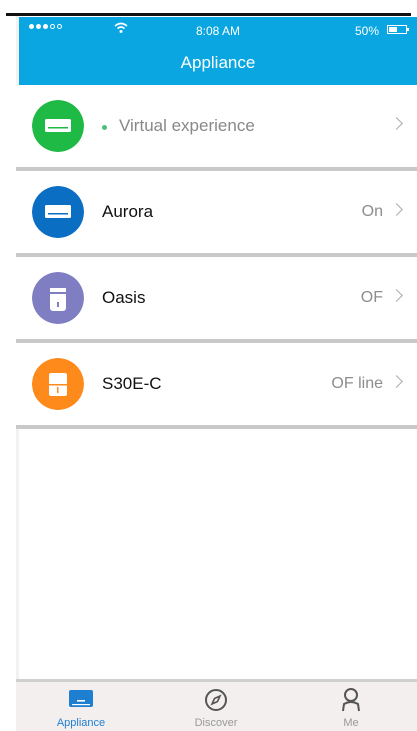  I want to click on appliance-status: OF, so click(371, 297).